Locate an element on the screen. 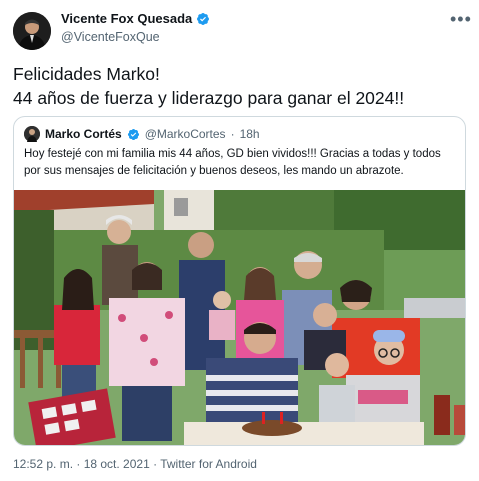 The height and width of the screenshot is (481, 479). quoted-timestamp: 18h is located at coordinates (250, 134).